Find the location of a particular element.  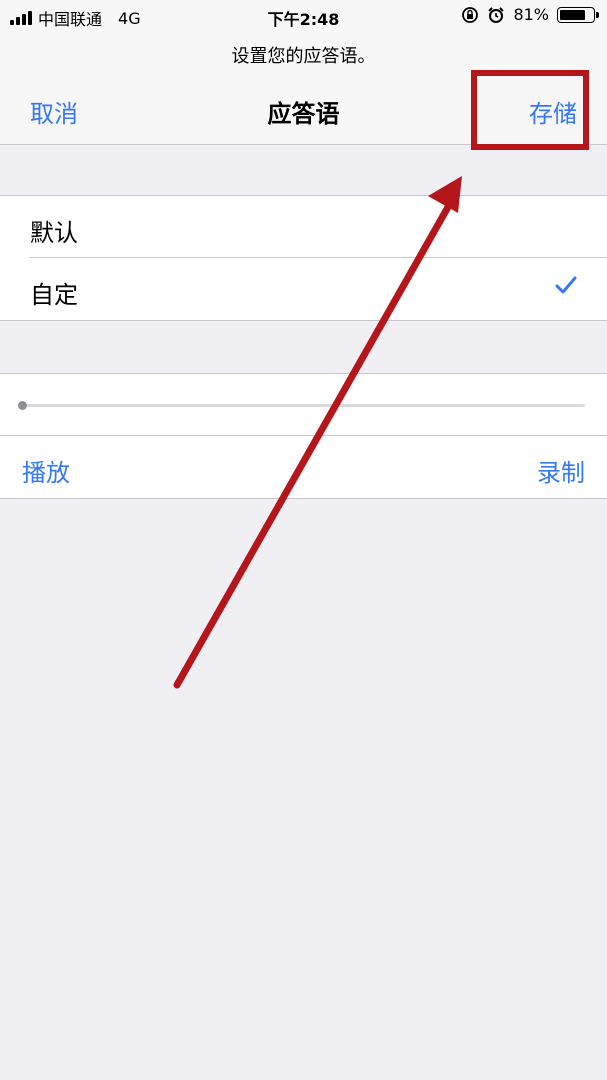

slider-track is located at coordinates (303, 405).